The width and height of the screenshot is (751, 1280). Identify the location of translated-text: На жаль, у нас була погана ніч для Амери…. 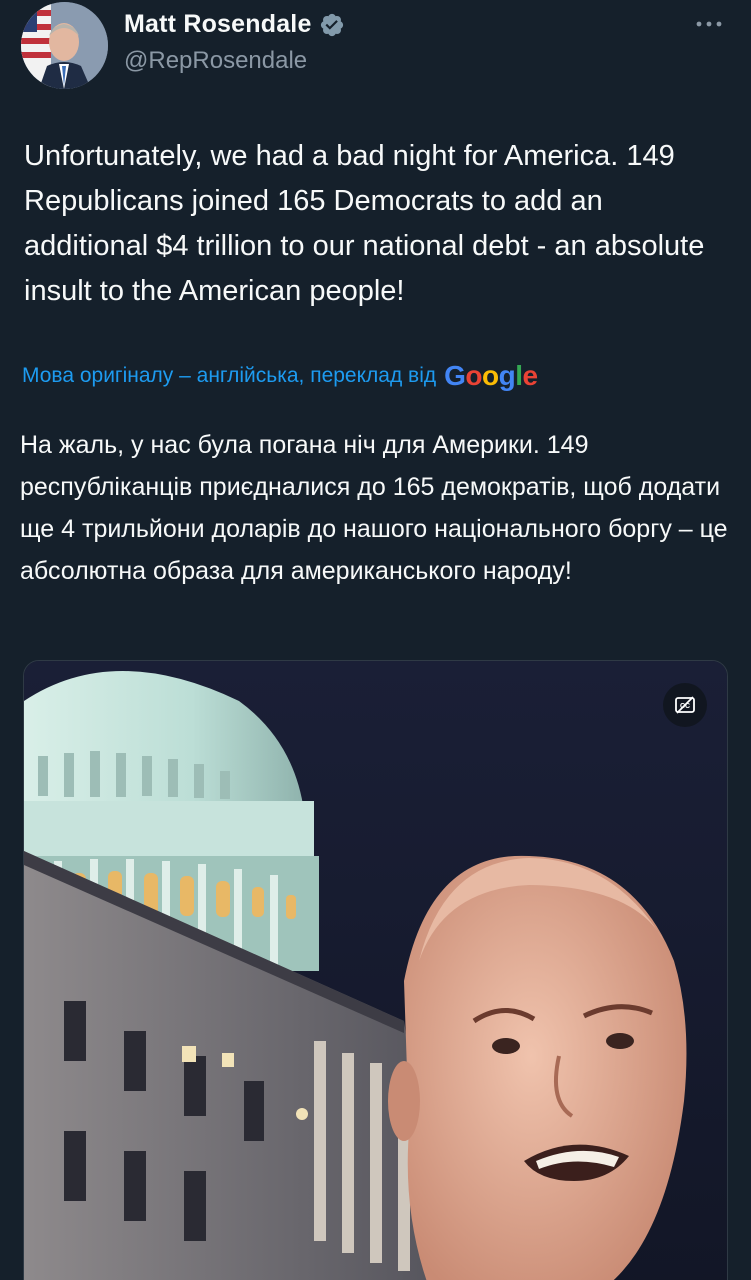
(374, 508).